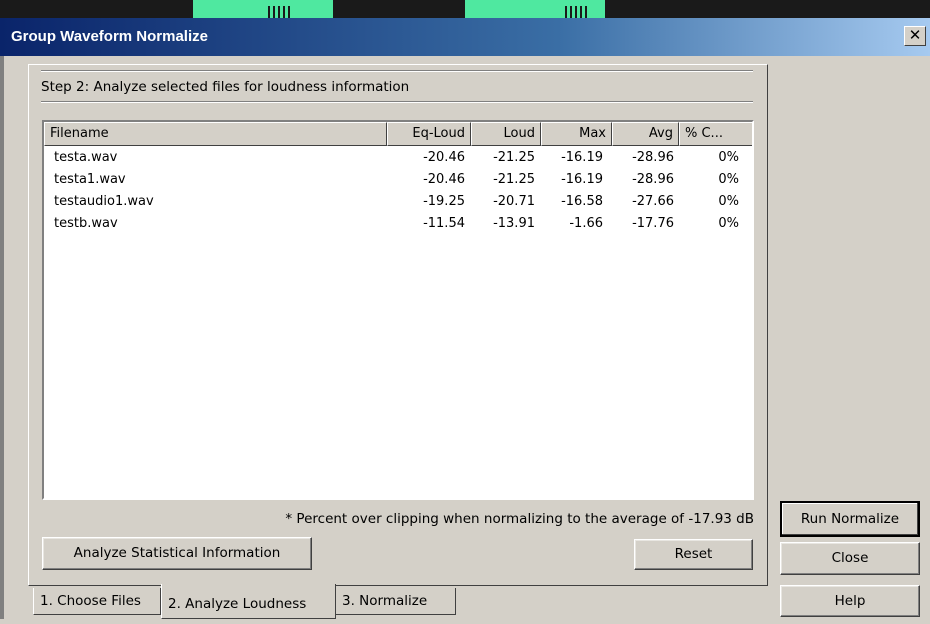  Describe the element at coordinates (86, 223) in the screenshot. I see `cell-filename: testb.wav` at that location.